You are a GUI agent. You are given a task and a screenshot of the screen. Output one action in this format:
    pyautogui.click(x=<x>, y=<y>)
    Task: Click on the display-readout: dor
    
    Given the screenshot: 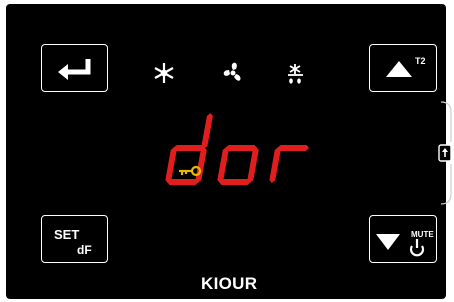 What is the action you would take?
    pyautogui.click(x=240, y=152)
    